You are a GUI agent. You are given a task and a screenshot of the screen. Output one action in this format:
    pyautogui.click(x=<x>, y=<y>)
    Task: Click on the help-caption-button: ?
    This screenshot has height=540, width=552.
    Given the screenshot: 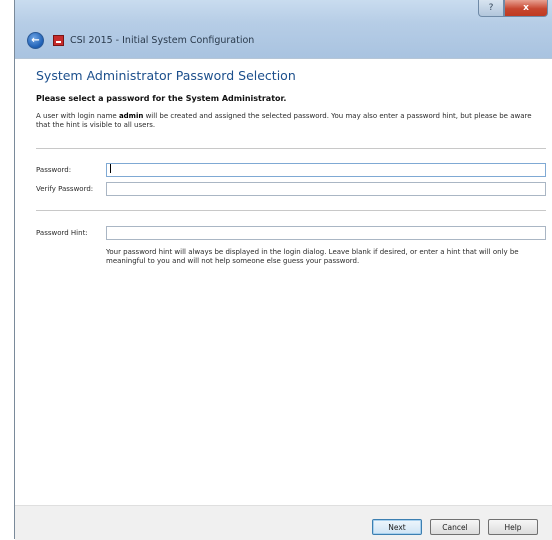 What is the action you would take?
    pyautogui.click(x=491, y=8)
    